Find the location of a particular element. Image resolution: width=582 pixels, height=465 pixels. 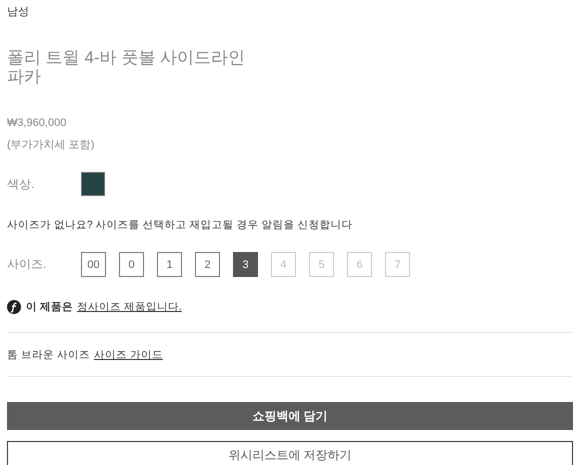

color-swatch is located at coordinates (93, 184).